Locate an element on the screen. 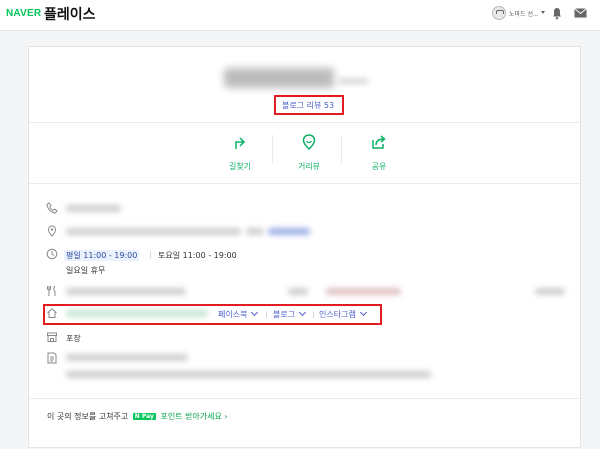 This screenshot has width=600, height=449. sunday-hours: 일요일 휴무 is located at coordinates (86, 270).